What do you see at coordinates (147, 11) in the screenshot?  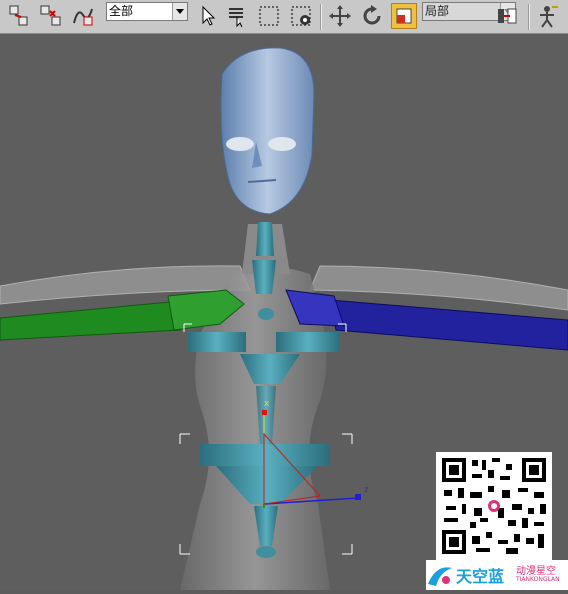 I see `selection-filter-dropdown: 全部` at bounding box center [147, 11].